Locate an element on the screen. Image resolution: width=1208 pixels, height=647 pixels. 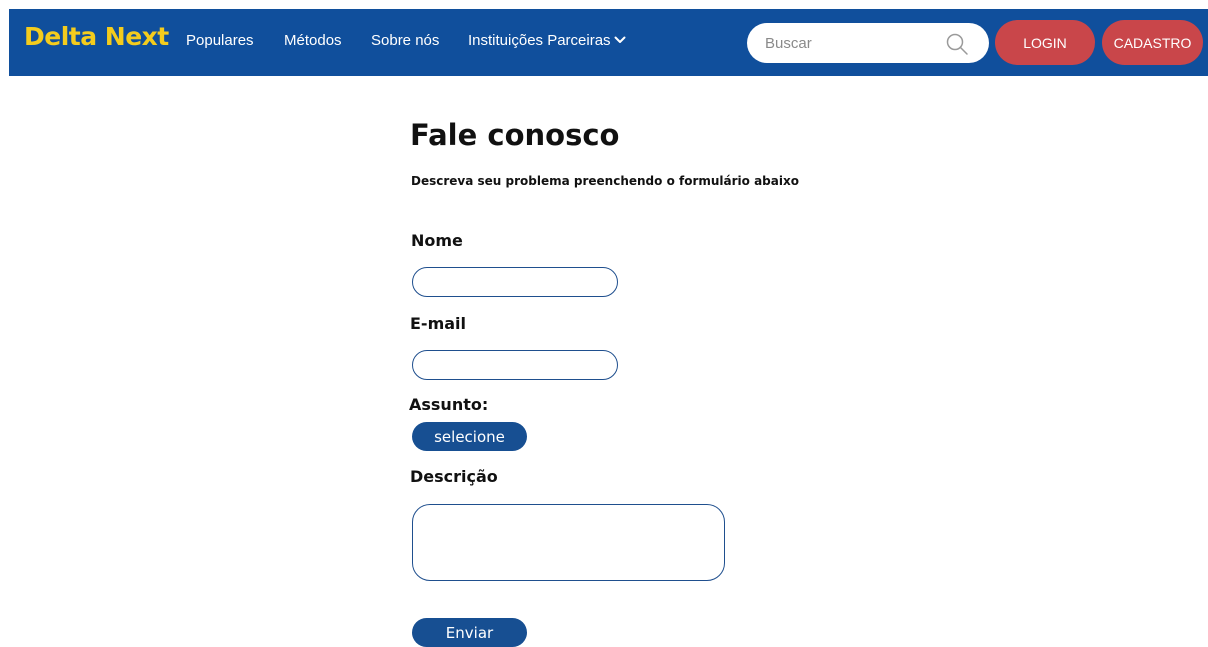
login-button: LOGIN is located at coordinates (1045, 42).